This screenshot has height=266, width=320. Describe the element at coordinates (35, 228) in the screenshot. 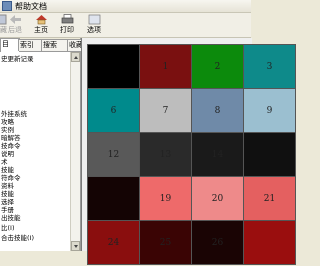

I see `tree-item: 比(I)` at that location.